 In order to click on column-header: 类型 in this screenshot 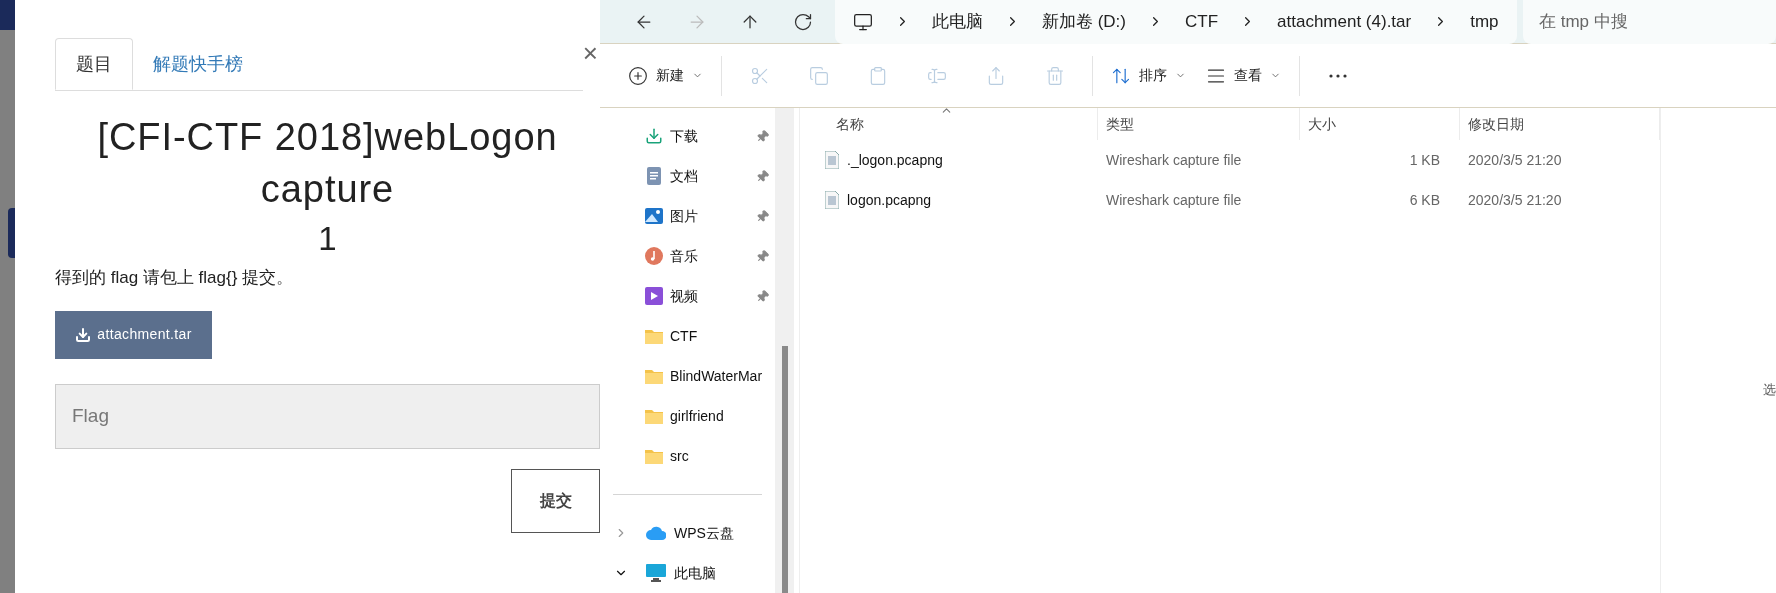, I will do `click(1199, 124)`.